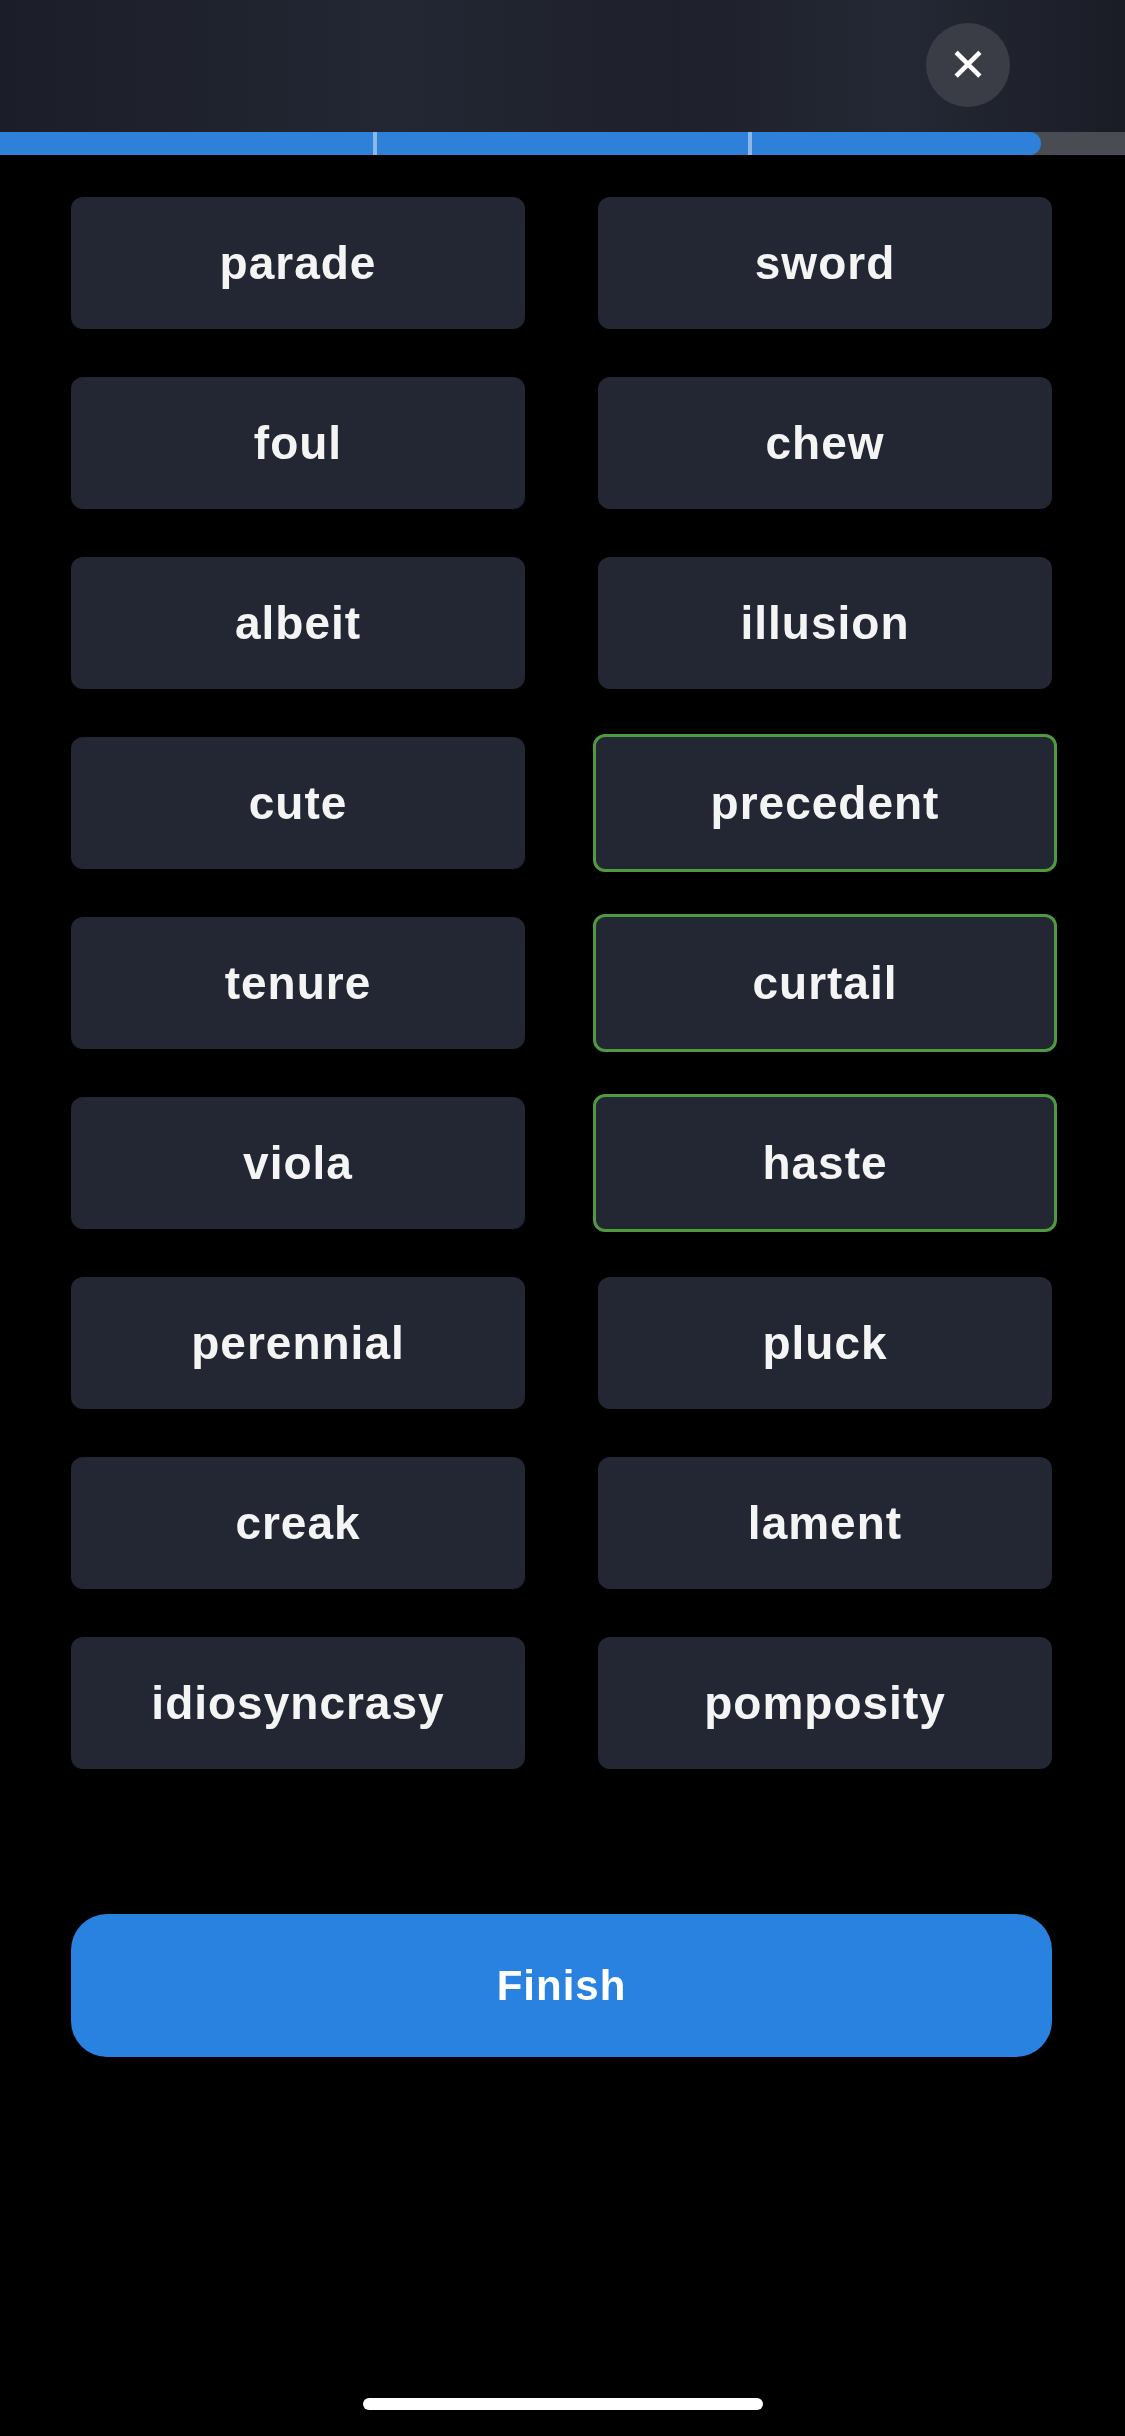 This screenshot has width=1125, height=2436. What do you see at coordinates (298, 1703) in the screenshot?
I see `word-card: idiosyncrasy` at bounding box center [298, 1703].